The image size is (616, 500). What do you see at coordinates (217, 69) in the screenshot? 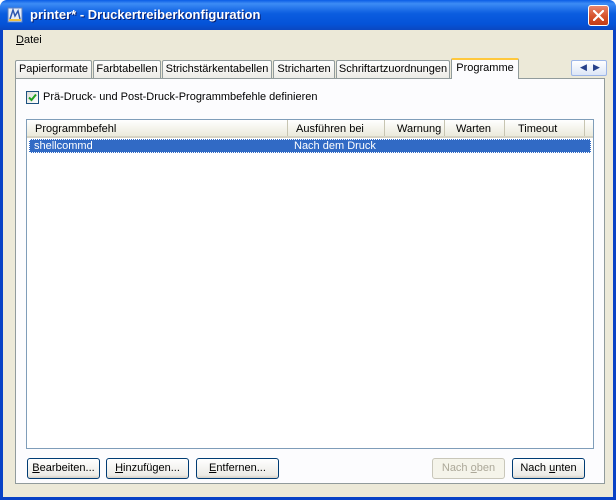
I see `tab-strichstaerkentabellen: Strichstärkentabellen` at bounding box center [217, 69].